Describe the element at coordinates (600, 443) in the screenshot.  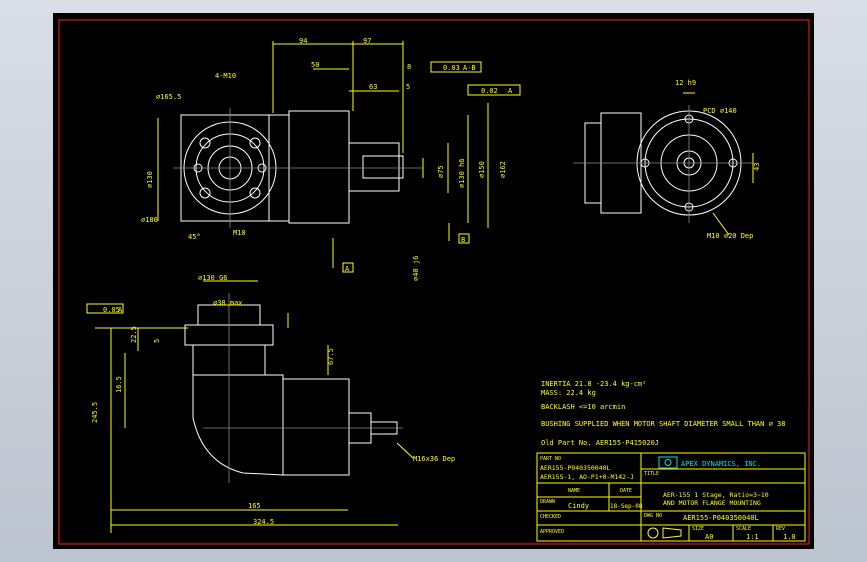
I see `note-old-part: Old Part No. AER155-P415020J` at that location.